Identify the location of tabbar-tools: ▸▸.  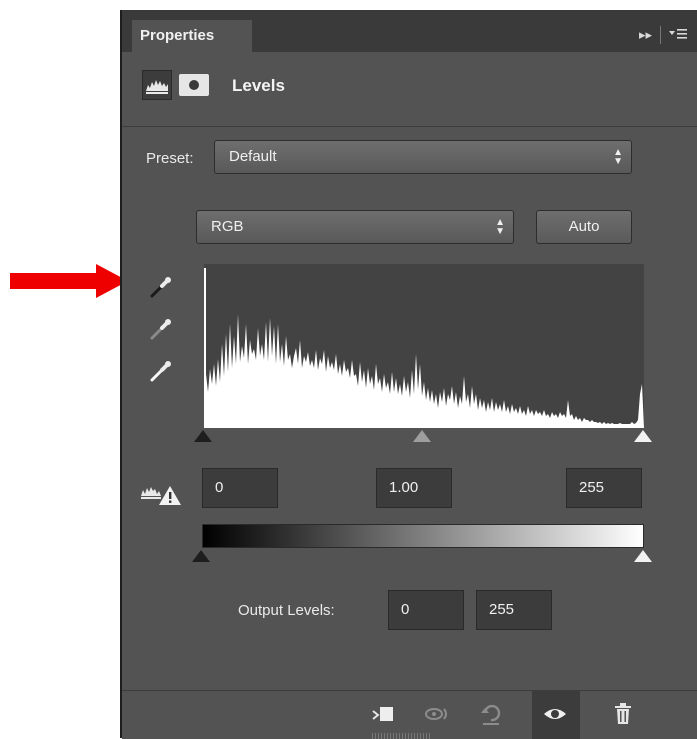
(663, 35).